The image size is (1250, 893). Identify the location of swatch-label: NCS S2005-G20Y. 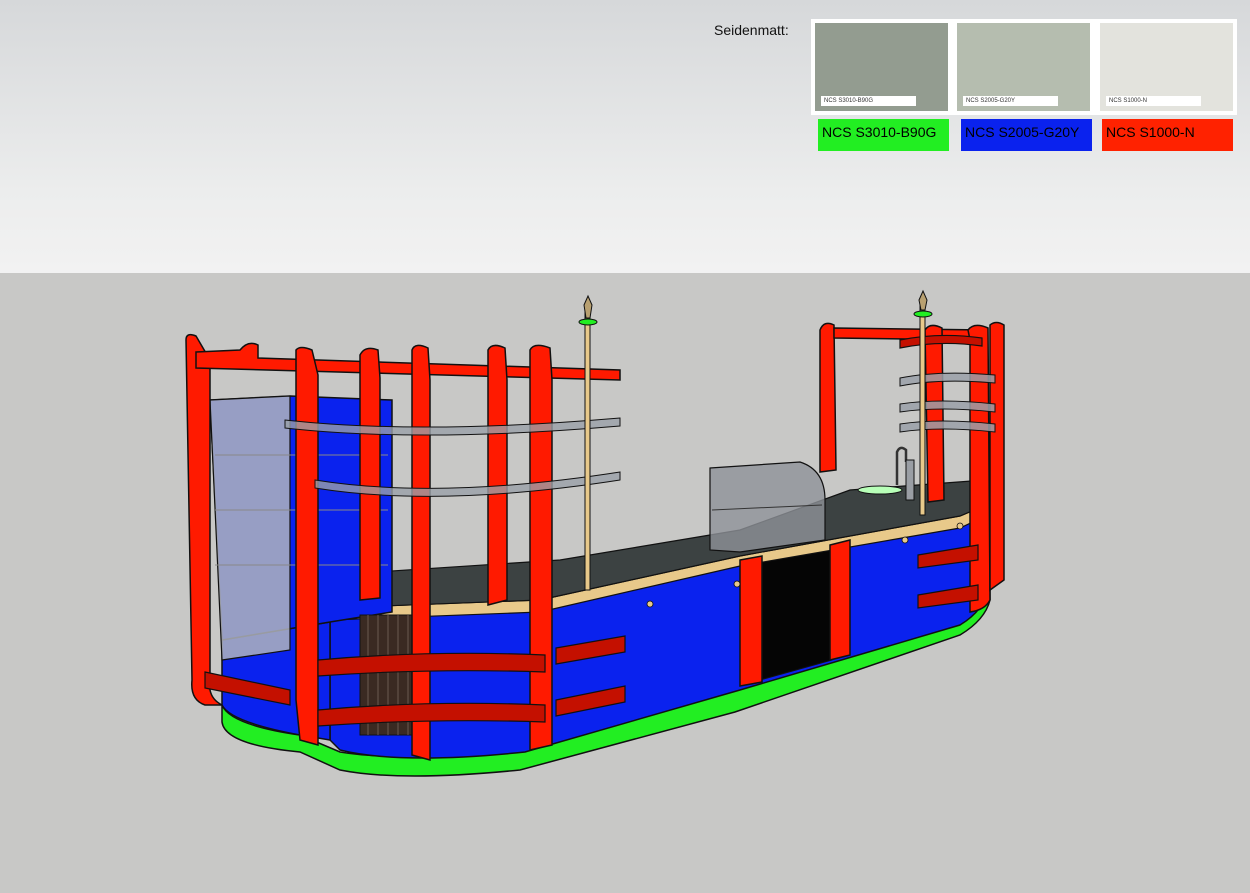
(1010, 101).